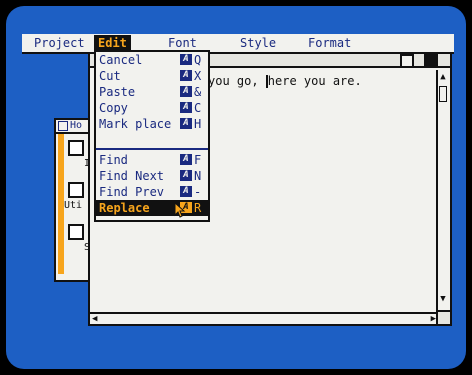 Image resolution: width=472 pixels, height=375 pixels. I want to click on editor-text-after: here you are., so click(314, 81).